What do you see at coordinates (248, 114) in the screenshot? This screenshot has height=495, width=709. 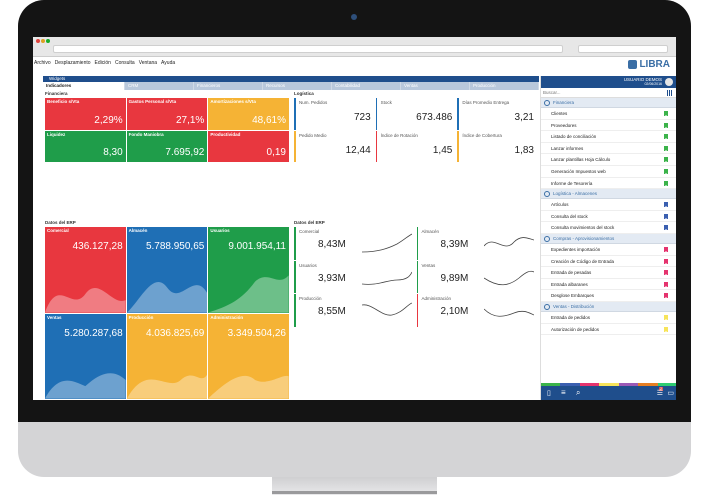 I see `kpi-tile: Amortizaciones s/Vta 48,61%` at bounding box center [248, 114].